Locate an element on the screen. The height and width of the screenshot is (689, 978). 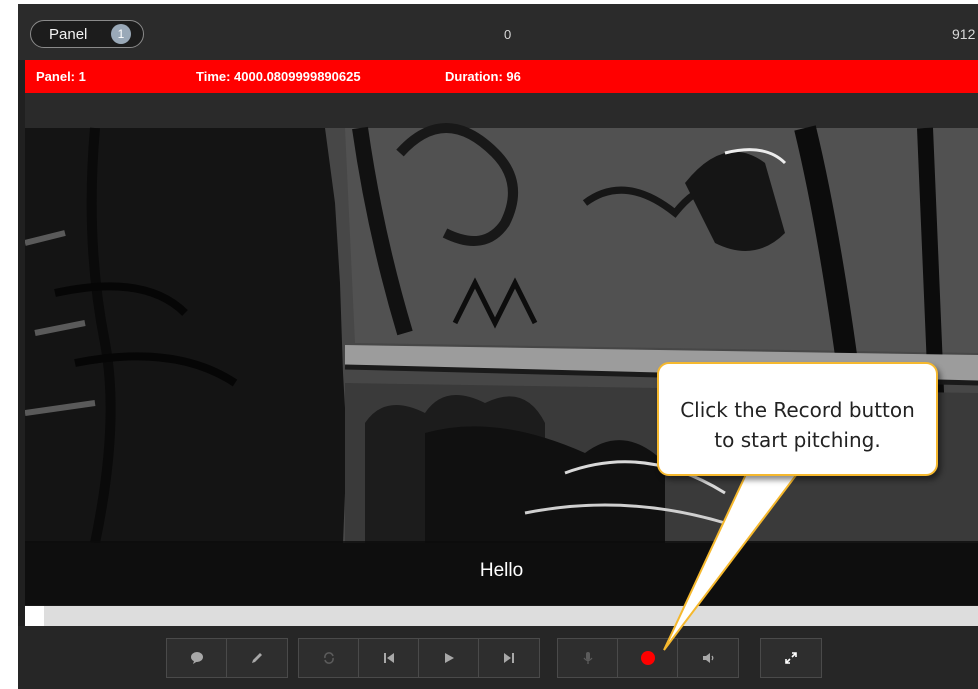
frame-counter: 0 is located at coordinates (508, 34).